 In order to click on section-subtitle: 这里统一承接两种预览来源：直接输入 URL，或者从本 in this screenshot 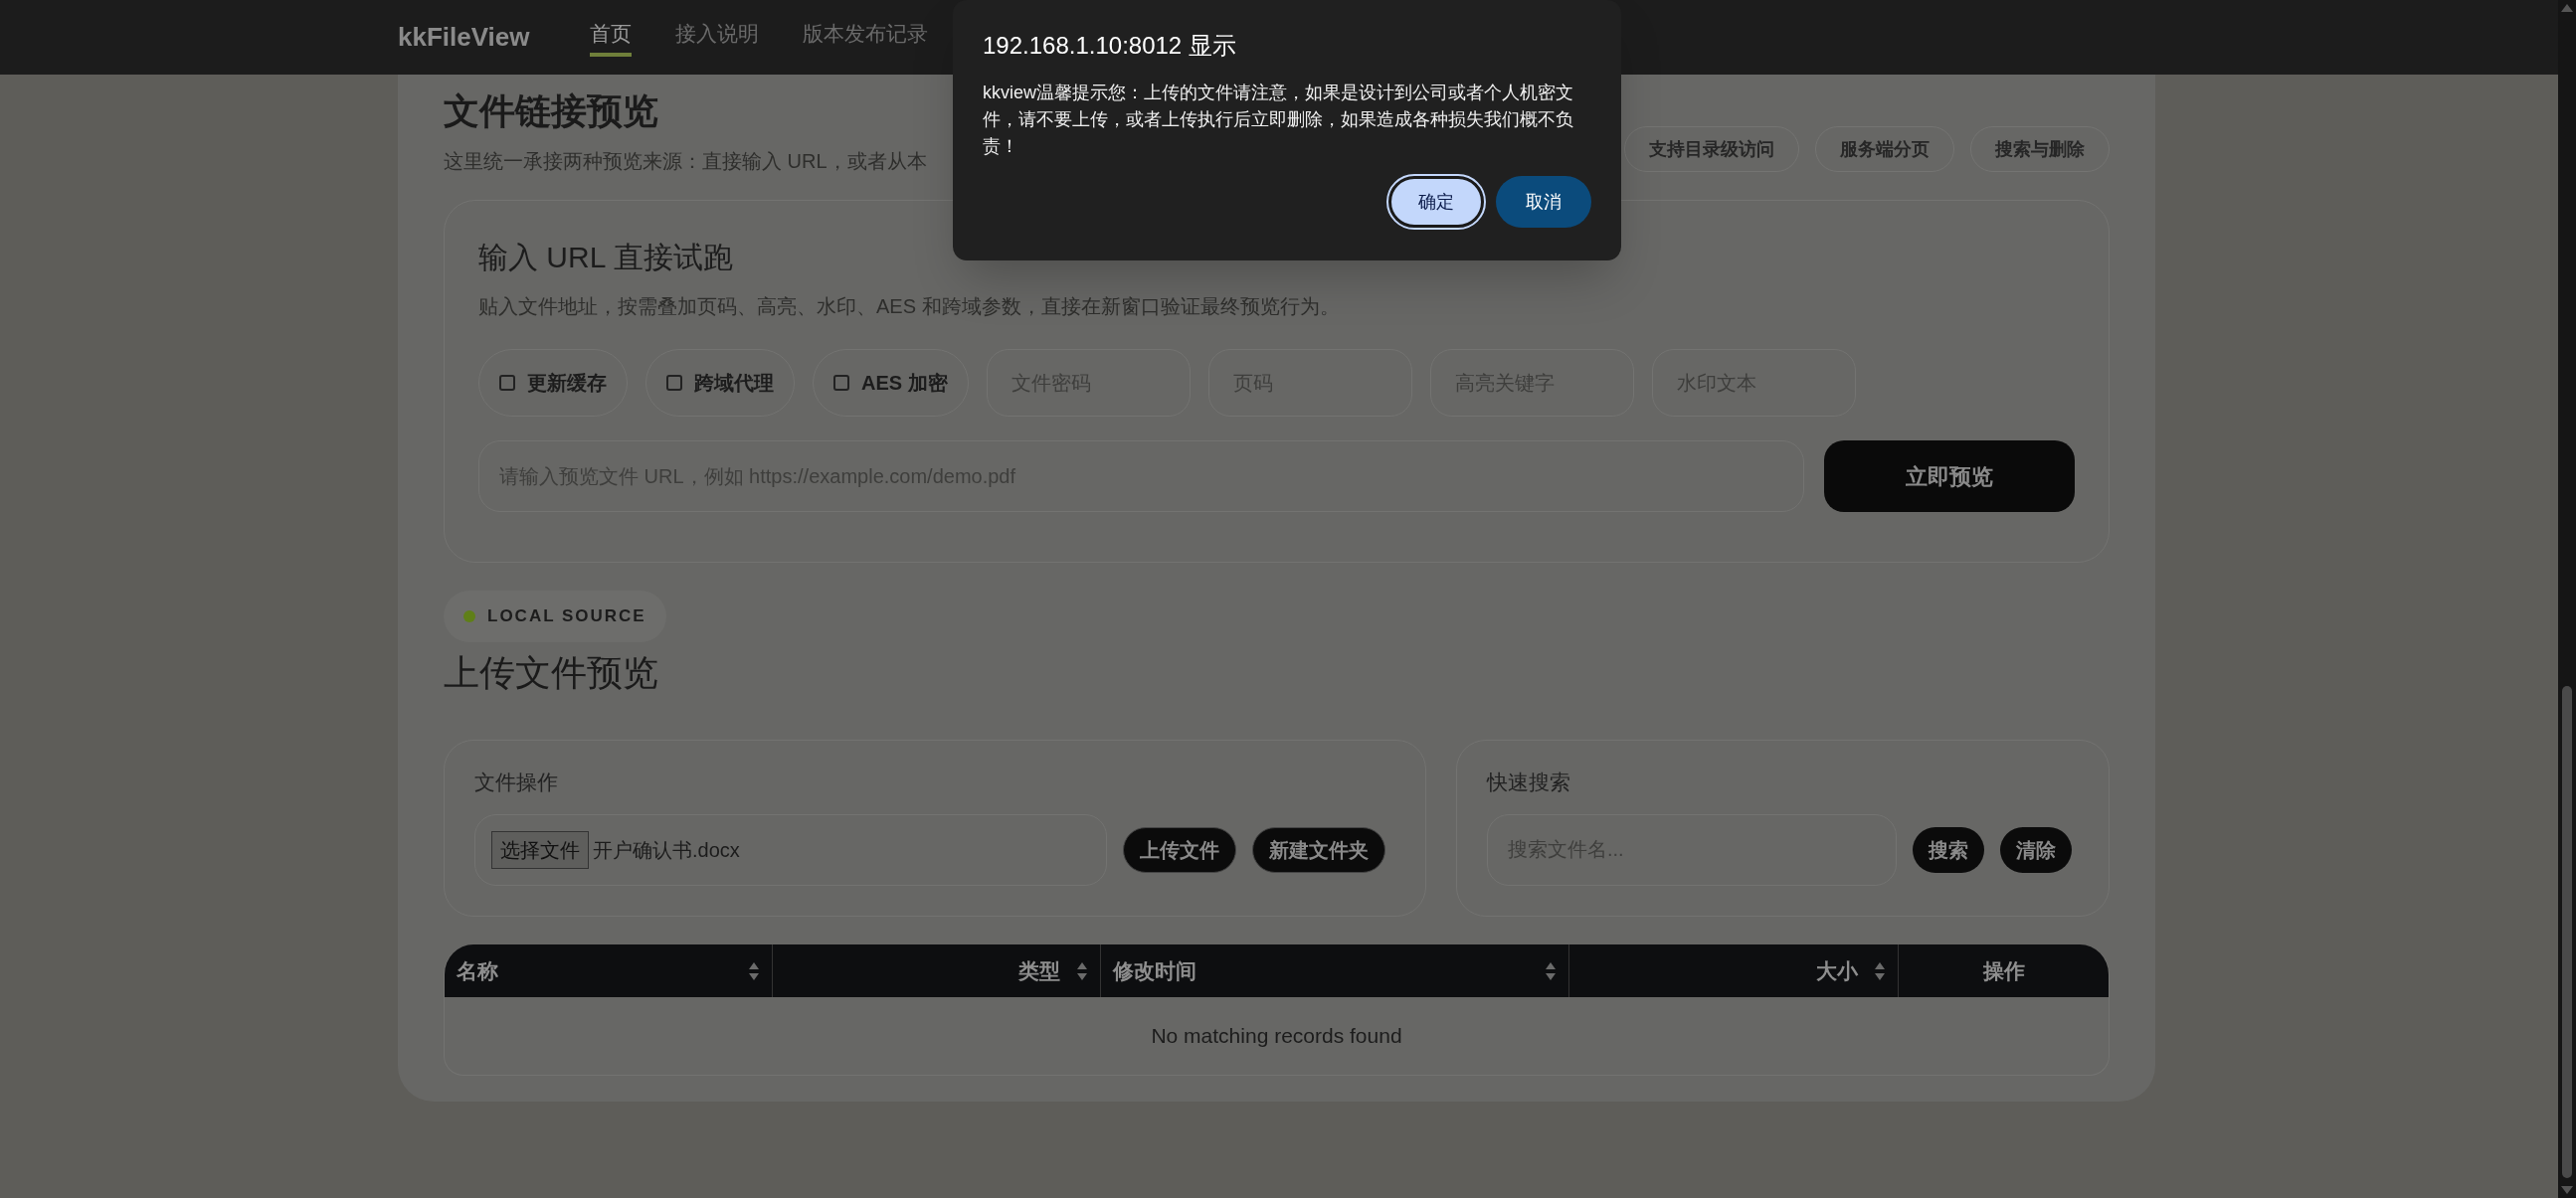, I will do `click(685, 161)`.